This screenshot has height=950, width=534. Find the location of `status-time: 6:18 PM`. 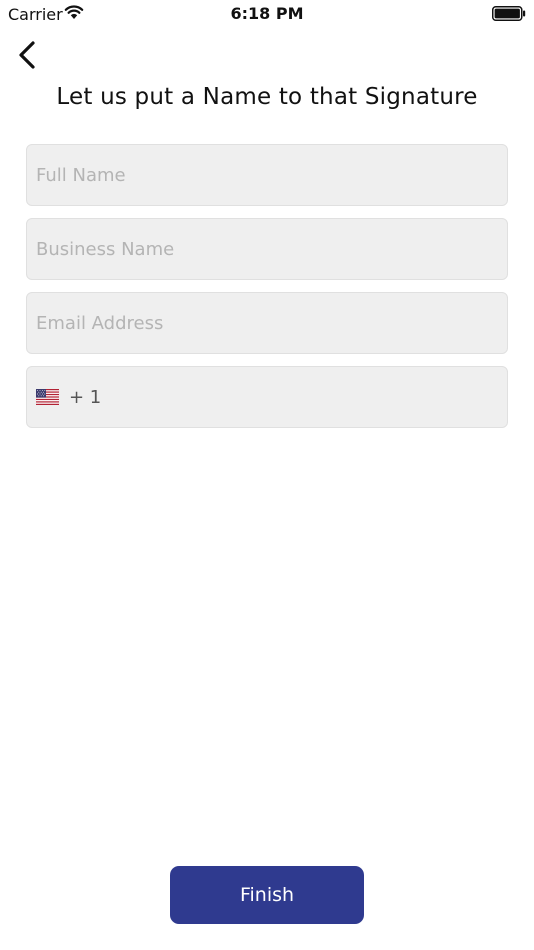

status-time: 6:18 PM is located at coordinates (267, 13).